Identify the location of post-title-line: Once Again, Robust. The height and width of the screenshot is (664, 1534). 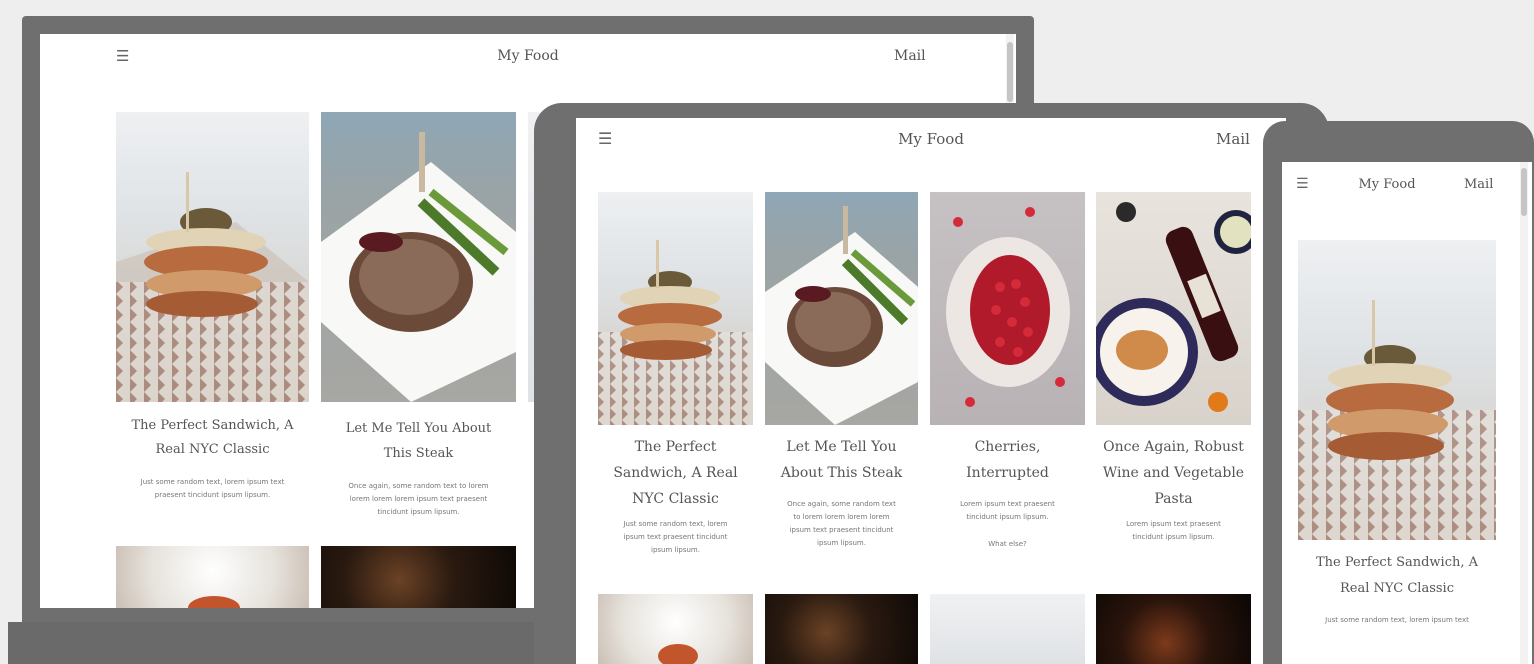
(1173, 447).